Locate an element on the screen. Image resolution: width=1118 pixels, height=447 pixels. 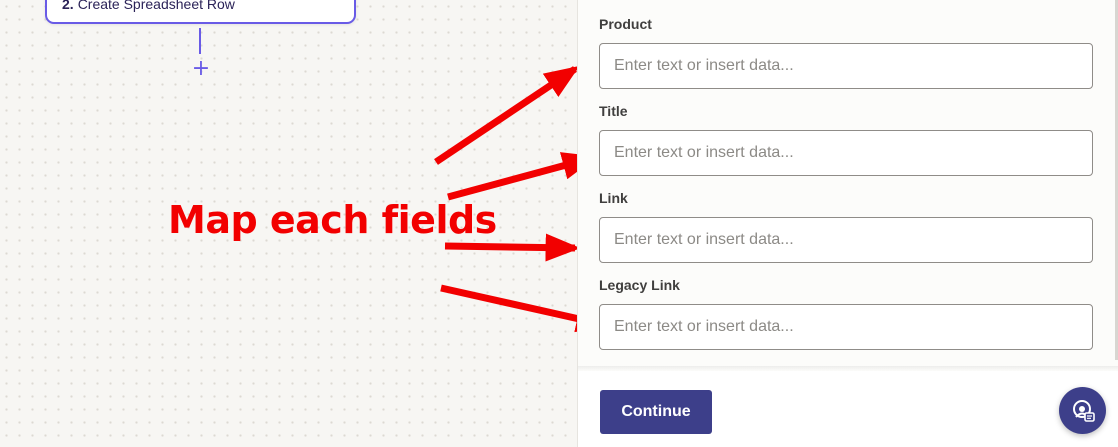
help-chat-button is located at coordinates (1082, 410).